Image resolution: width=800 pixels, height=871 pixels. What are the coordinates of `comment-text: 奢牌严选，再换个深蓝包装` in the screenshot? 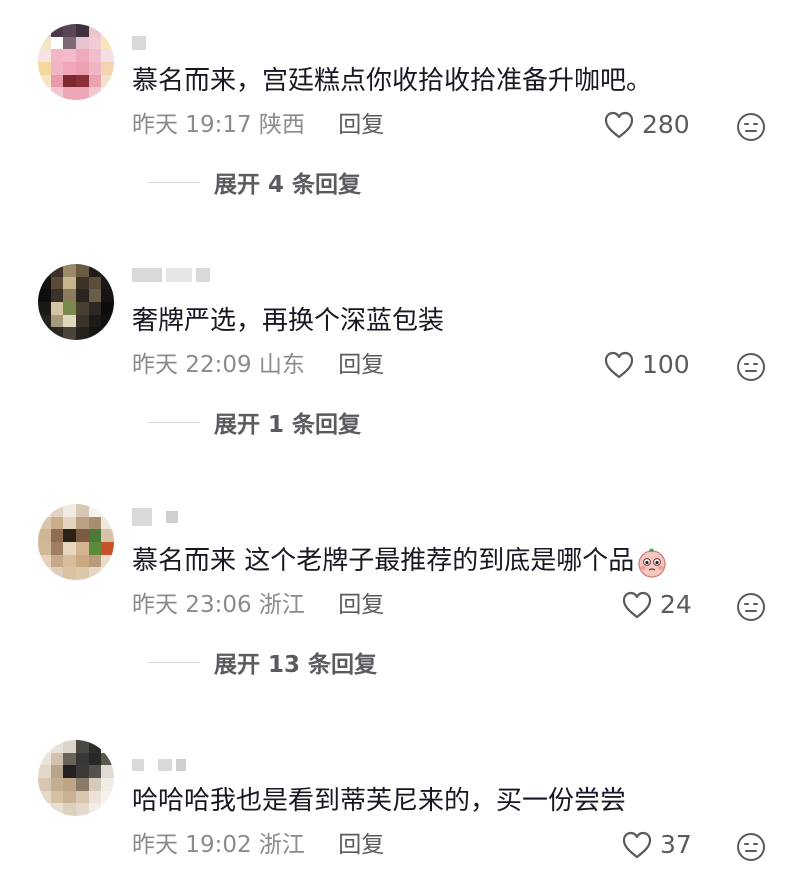 It's located at (288, 321).